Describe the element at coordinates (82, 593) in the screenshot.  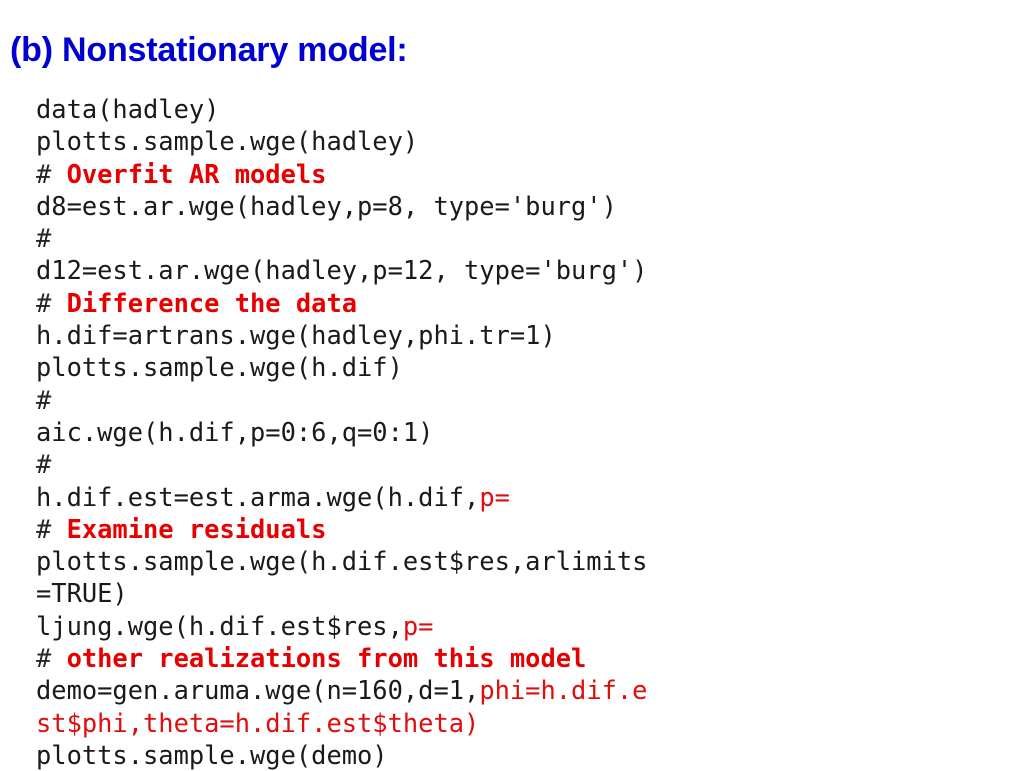
I see `code-segment: =TRUE)` at that location.